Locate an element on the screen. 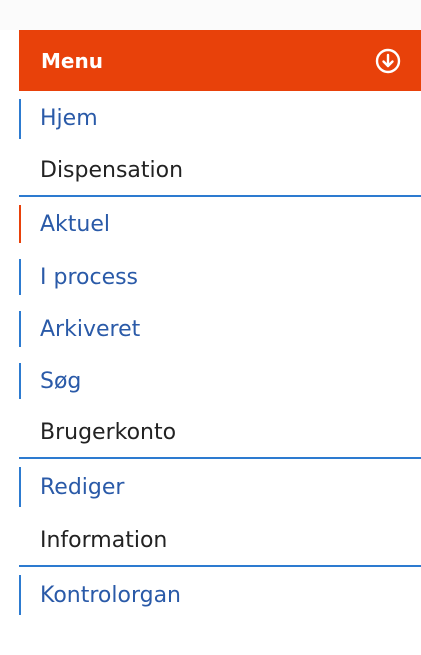 The image size is (421, 655). menu-item-label: Rediger is located at coordinates (82, 487).